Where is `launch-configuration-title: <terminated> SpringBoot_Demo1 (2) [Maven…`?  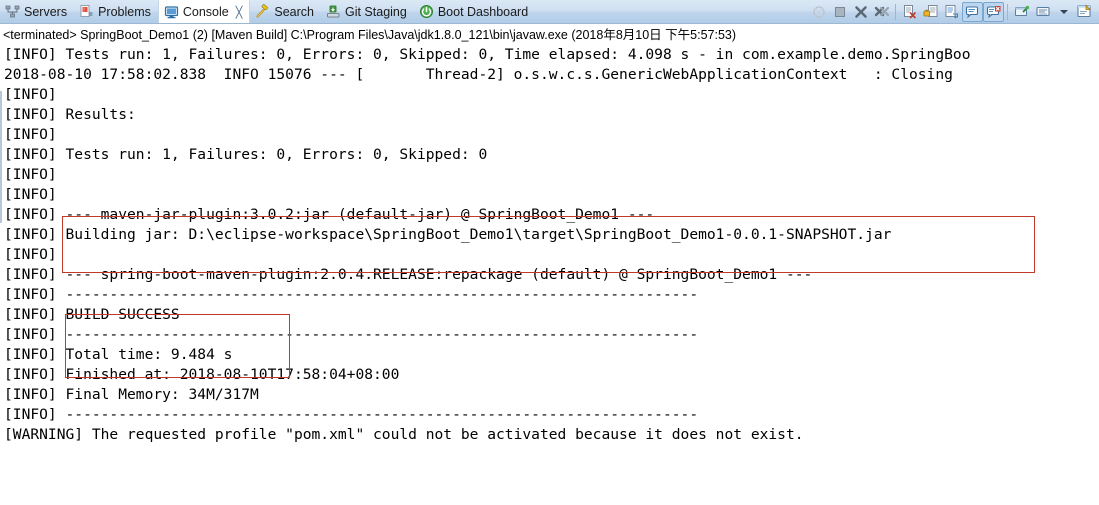 launch-configuration-title: <terminated> SpringBoot_Demo1 (2) [Maven… is located at coordinates (549, 34).